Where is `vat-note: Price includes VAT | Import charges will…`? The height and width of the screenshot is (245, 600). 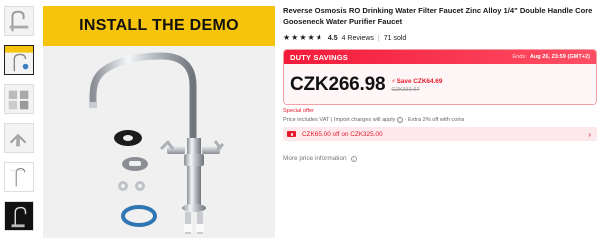
vat-note: Price includes VAT | Import charges will… is located at coordinates (440, 120).